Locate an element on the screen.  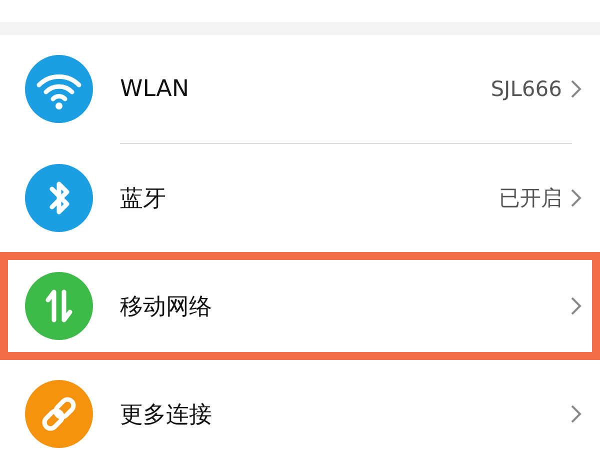
item-label: WLAN is located at coordinates (155, 89).